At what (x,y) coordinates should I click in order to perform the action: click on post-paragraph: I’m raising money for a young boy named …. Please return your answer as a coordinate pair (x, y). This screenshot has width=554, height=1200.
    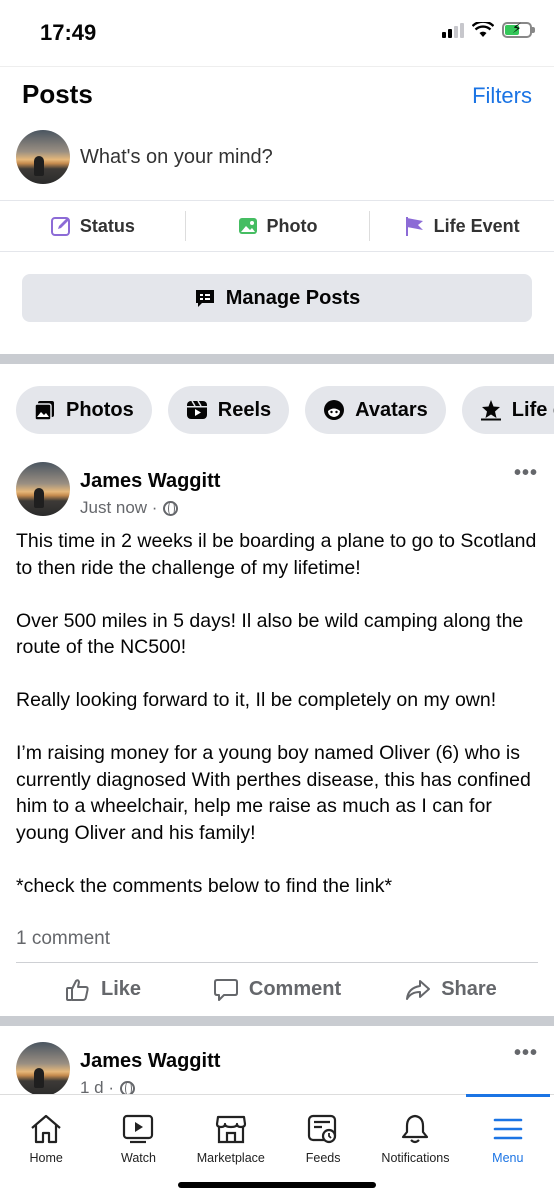
    Looking at the image, I should click on (273, 793).